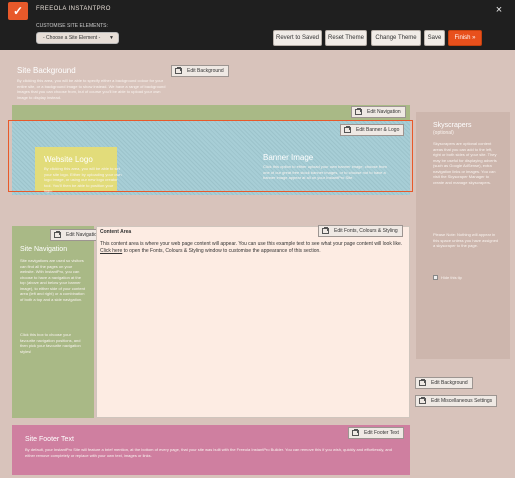 This screenshot has width=515, height=478. What do you see at coordinates (366, 231) in the screenshot?
I see `edit-fonts-colours-label: Edit Fonts, Colours & Styling` at bounding box center [366, 231].